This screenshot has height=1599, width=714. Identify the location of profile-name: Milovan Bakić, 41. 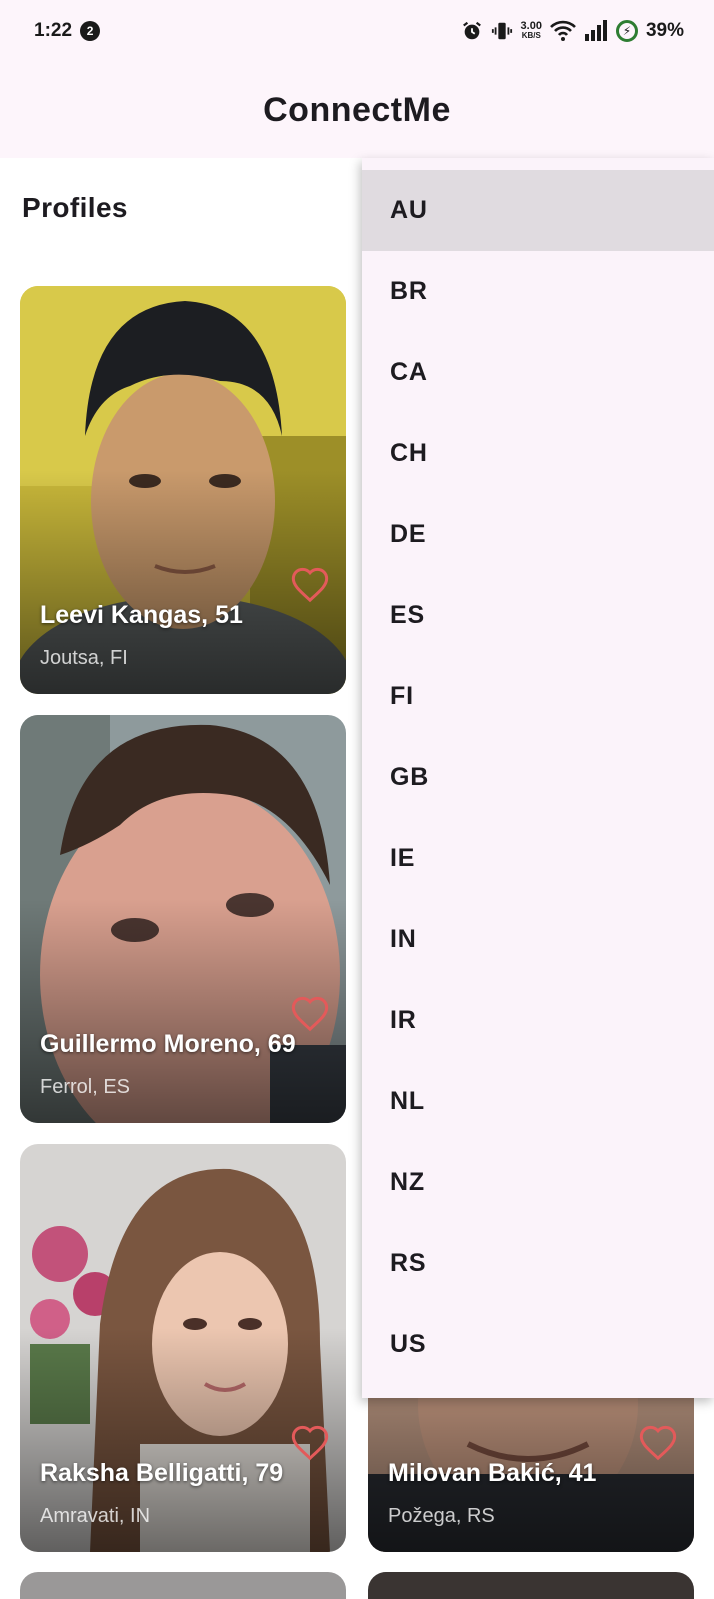
(492, 1473).